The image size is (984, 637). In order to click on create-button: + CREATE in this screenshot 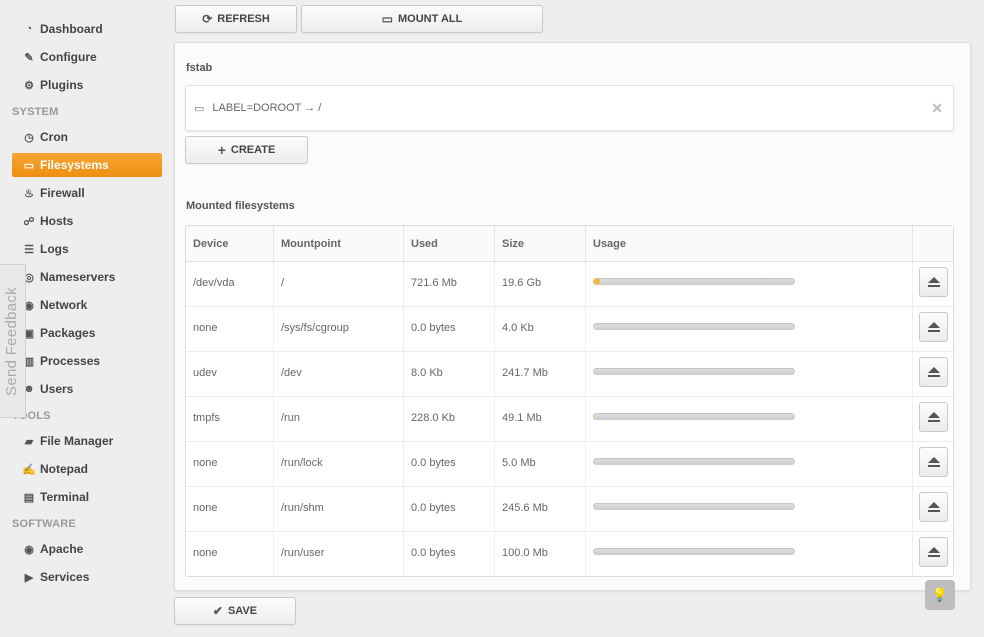, I will do `click(246, 150)`.